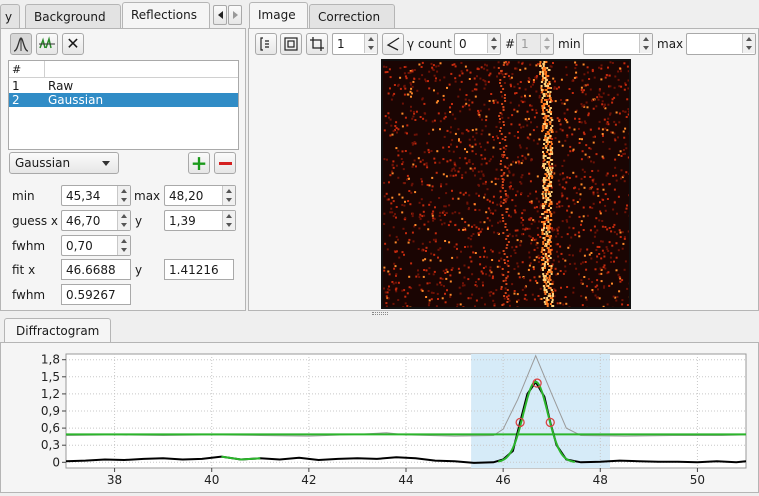 This screenshot has height=496, width=759. I want to click on tab-diffractogram: Diffractogram, so click(57, 330).